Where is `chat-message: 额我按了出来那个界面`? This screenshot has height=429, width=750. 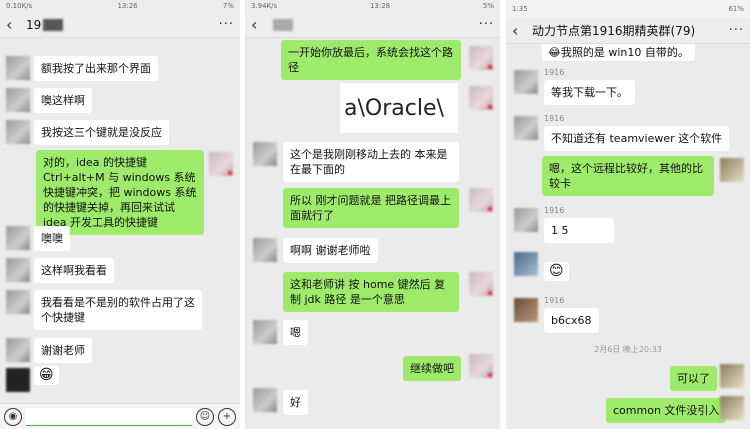 chat-message: 额我按了出来那个界面 is located at coordinates (96, 68).